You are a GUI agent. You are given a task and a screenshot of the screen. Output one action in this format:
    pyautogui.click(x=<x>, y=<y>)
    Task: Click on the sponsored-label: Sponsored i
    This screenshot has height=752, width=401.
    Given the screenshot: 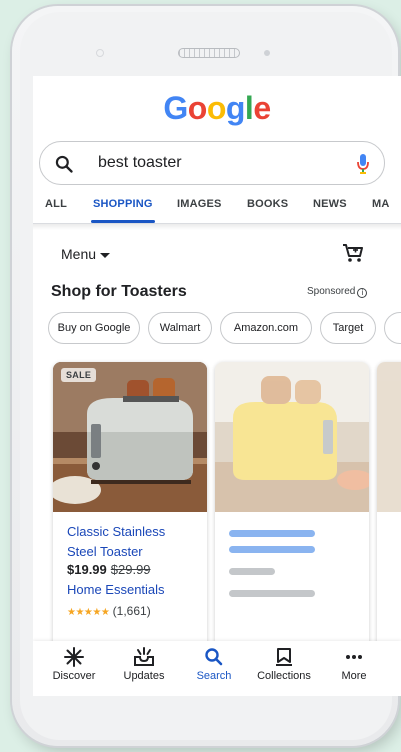 What is the action you would take?
    pyautogui.click(x=337, y=292)
    